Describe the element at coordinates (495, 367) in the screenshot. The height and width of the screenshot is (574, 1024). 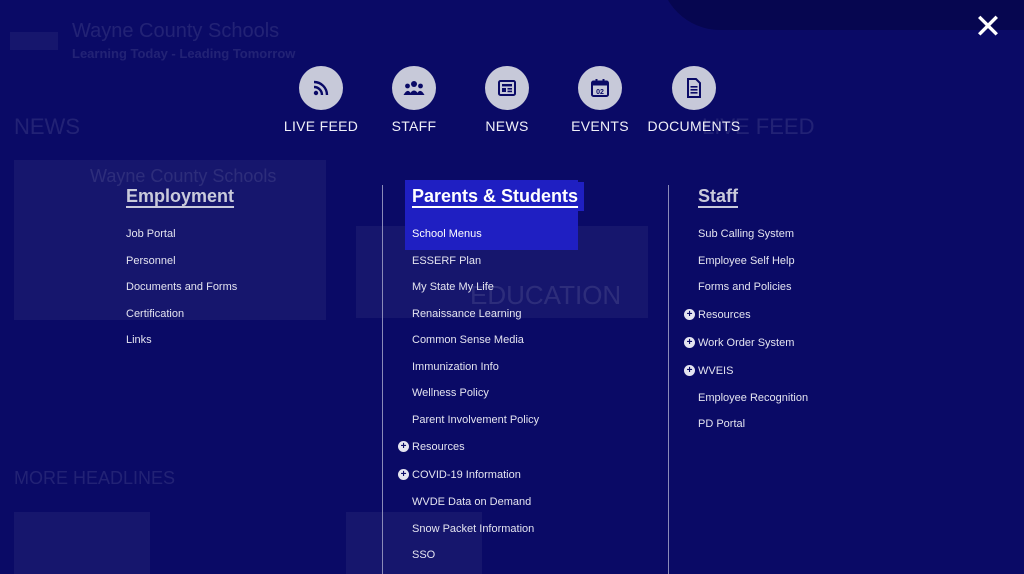
I see `menu-item-immunization-info: Immunization Info` at that location.